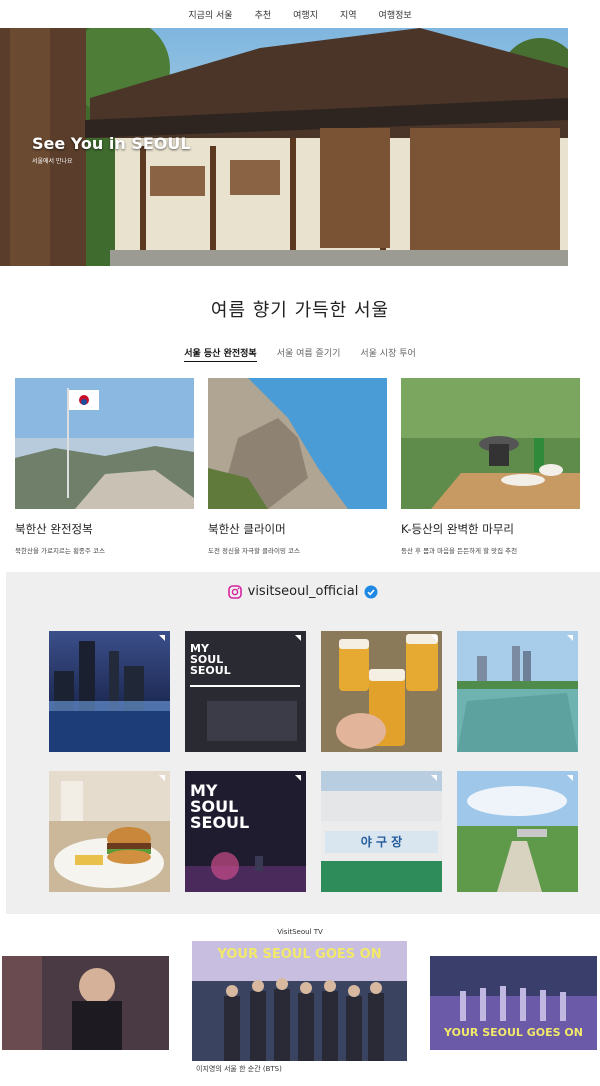 The image size is (600, 1086). I want to click on insta-tile: 야 구 장, so click(381, 831).